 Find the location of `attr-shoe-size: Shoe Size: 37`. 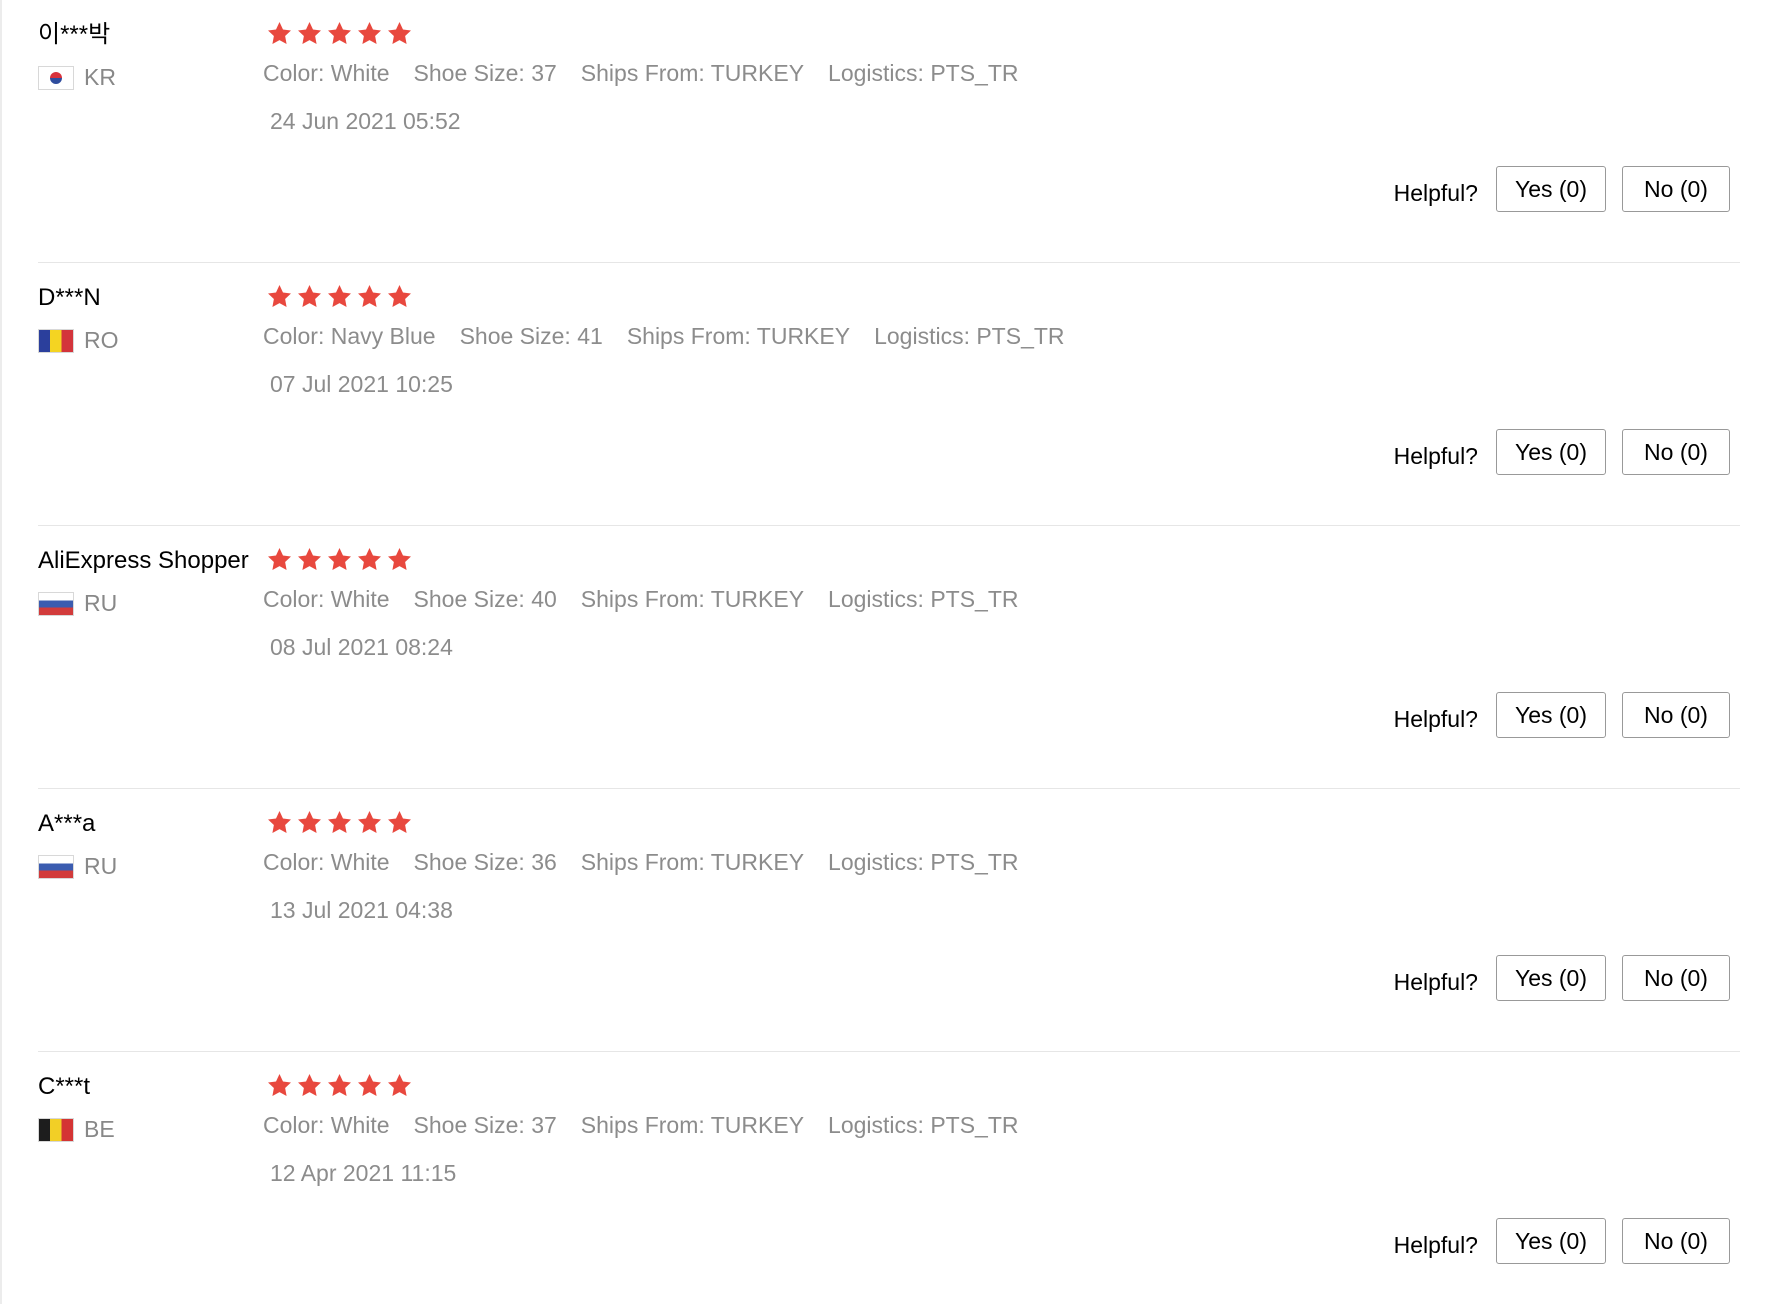

attr-shoe-size: Shoe Size: 37 is located at coordinates (485, 73).